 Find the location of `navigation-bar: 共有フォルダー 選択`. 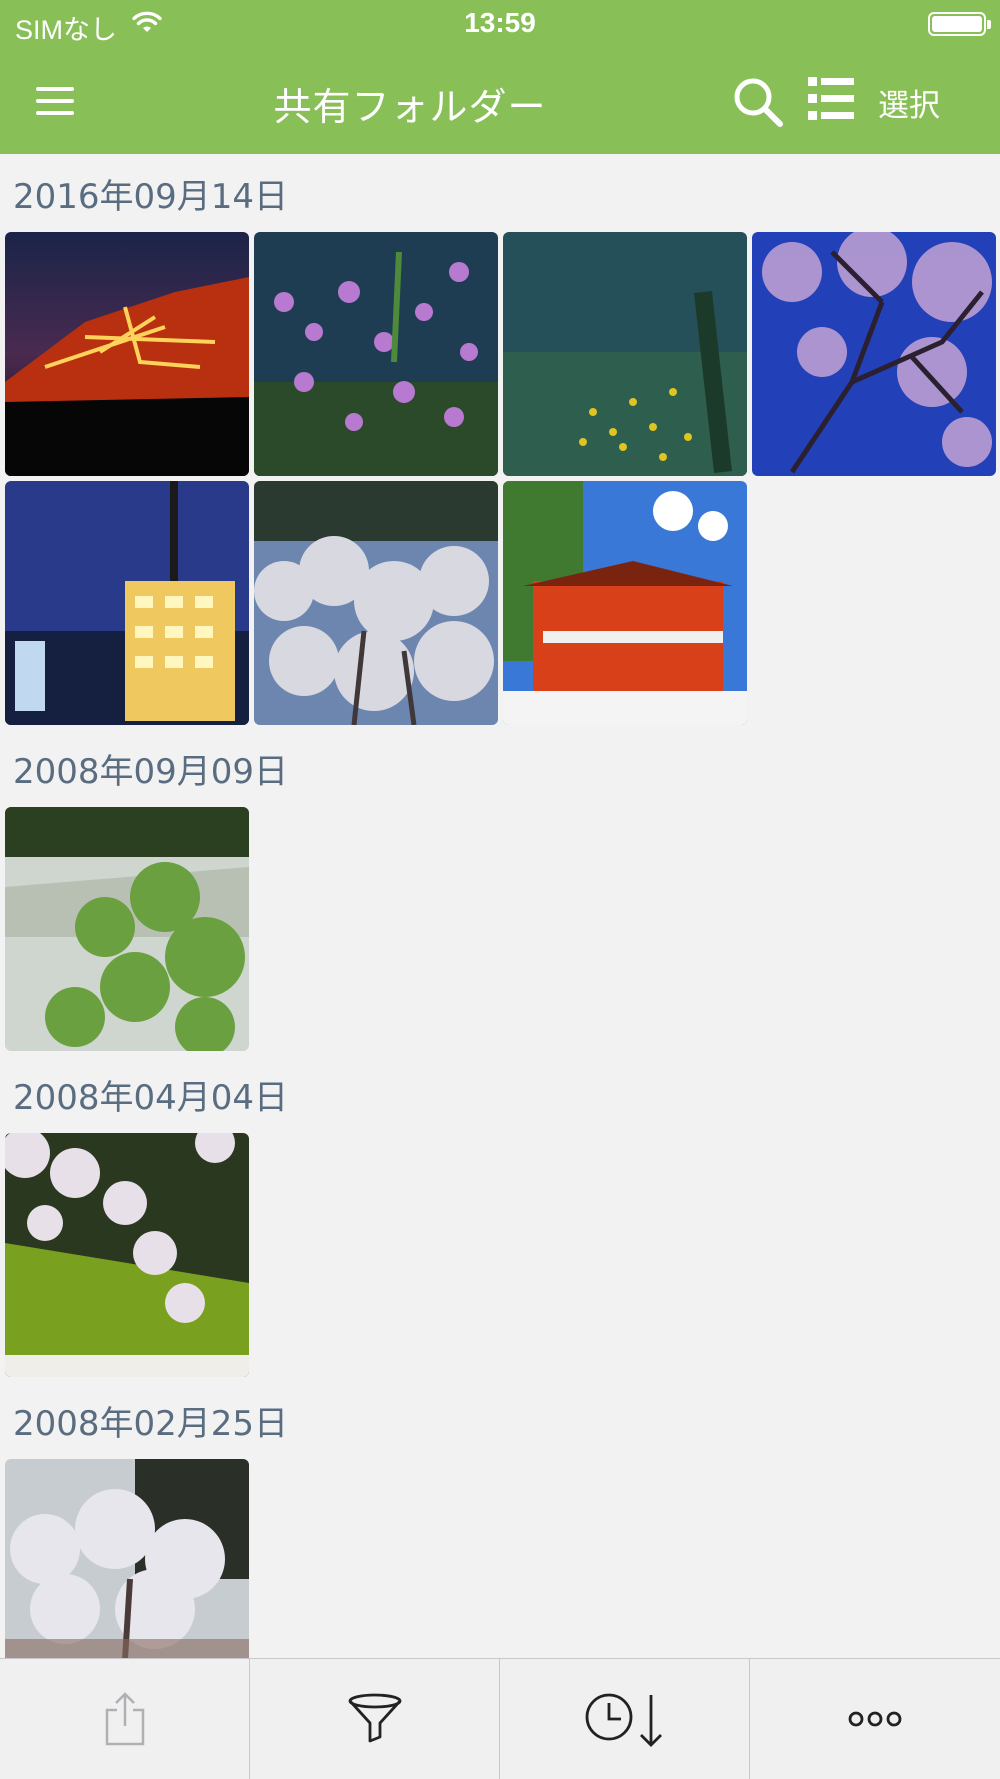

navigation-bar: 共有フォルダー 選択 is located at coordinates (500, 102).